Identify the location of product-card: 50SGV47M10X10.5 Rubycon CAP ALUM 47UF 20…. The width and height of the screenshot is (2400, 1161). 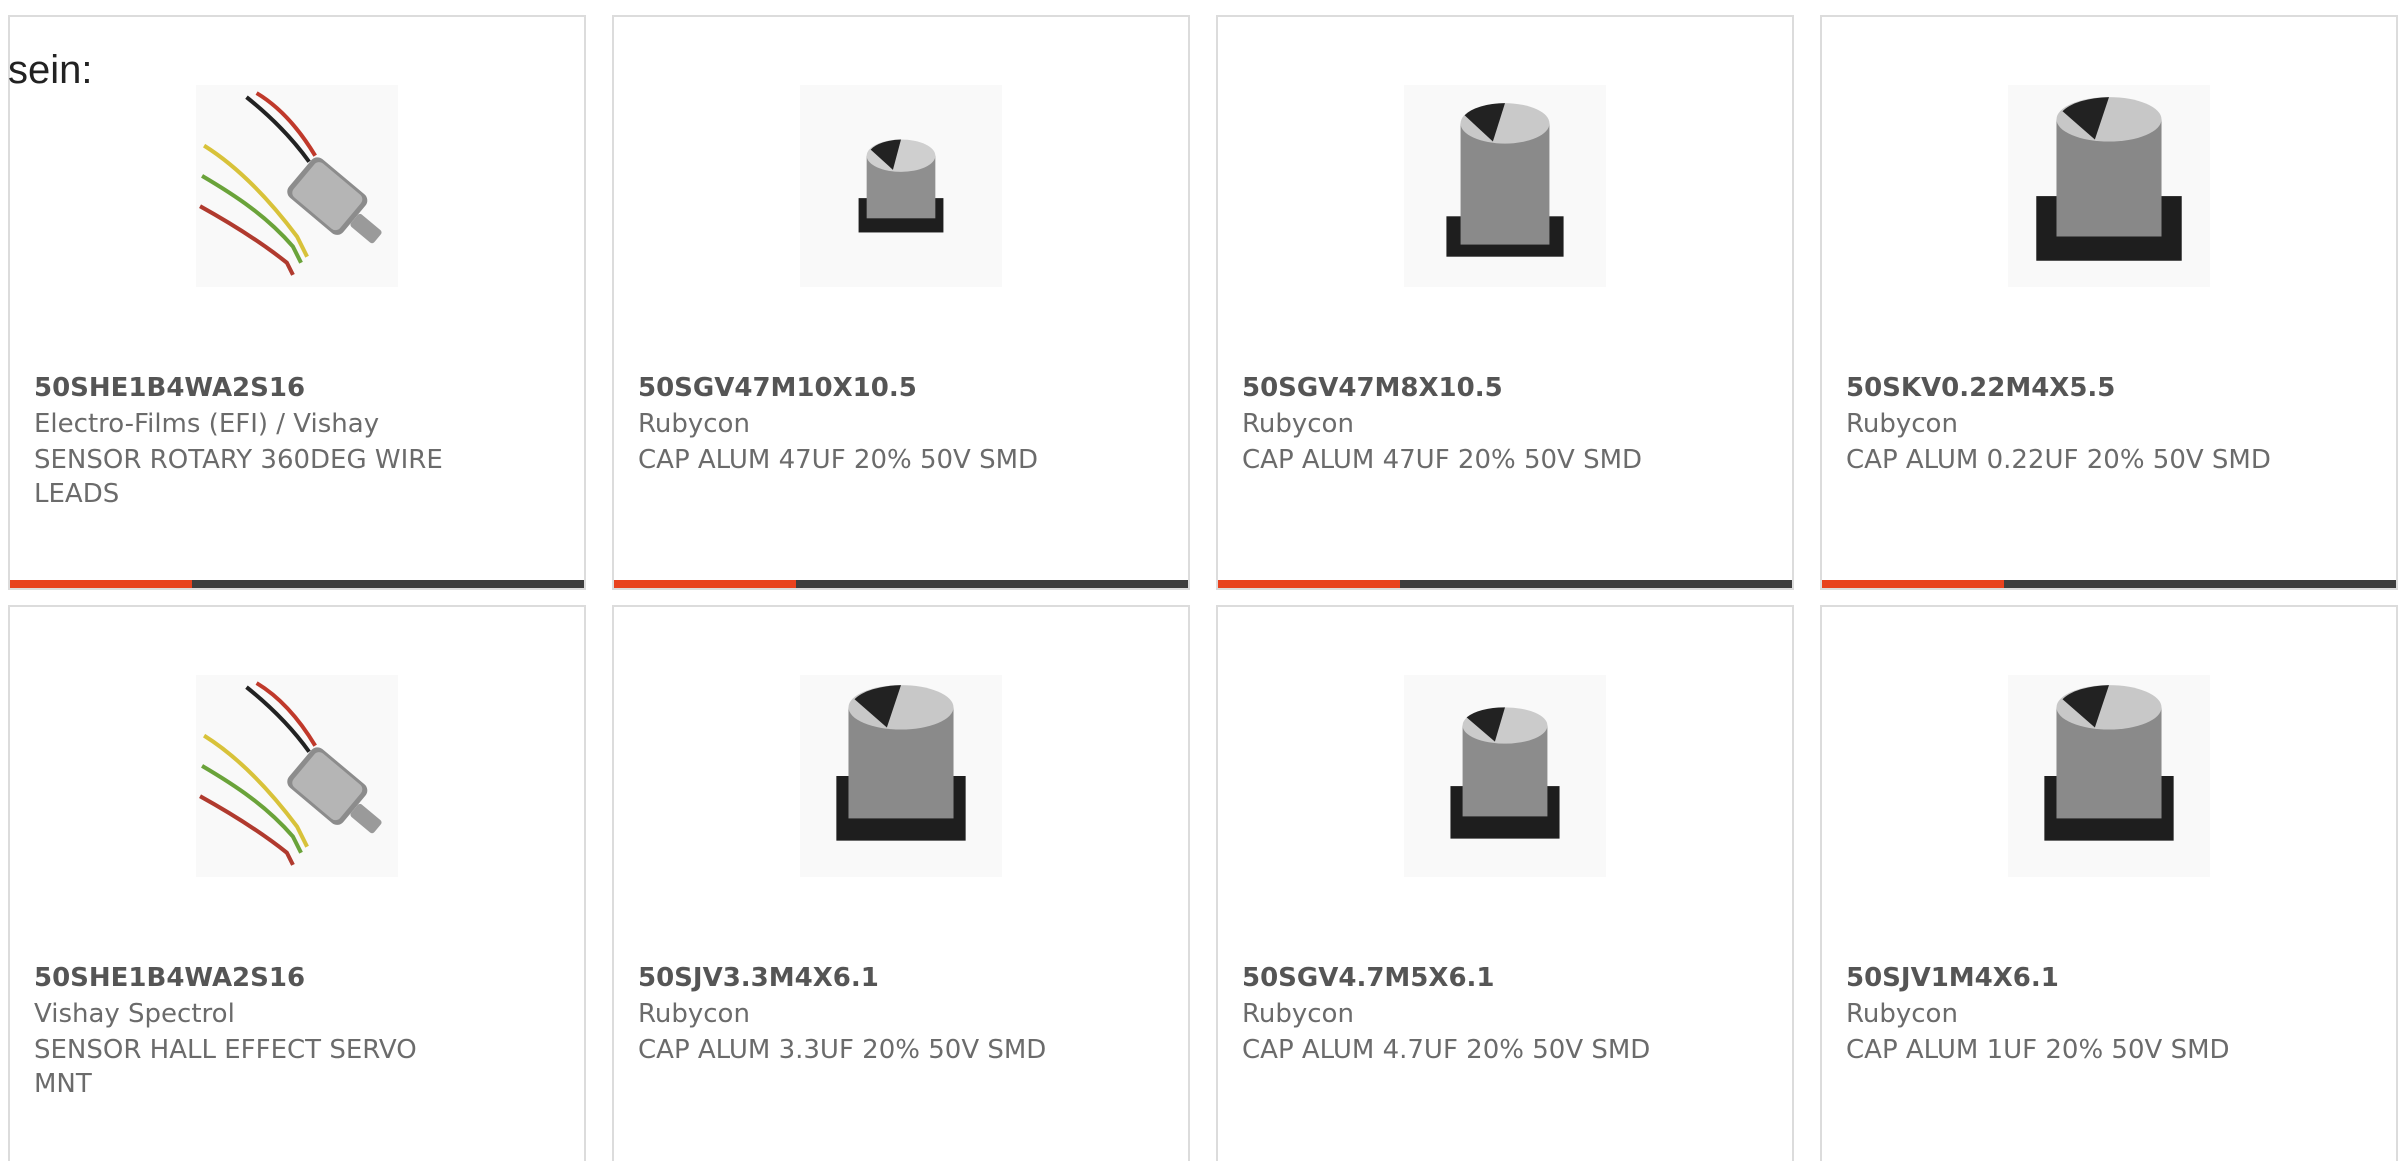
(901, 302).